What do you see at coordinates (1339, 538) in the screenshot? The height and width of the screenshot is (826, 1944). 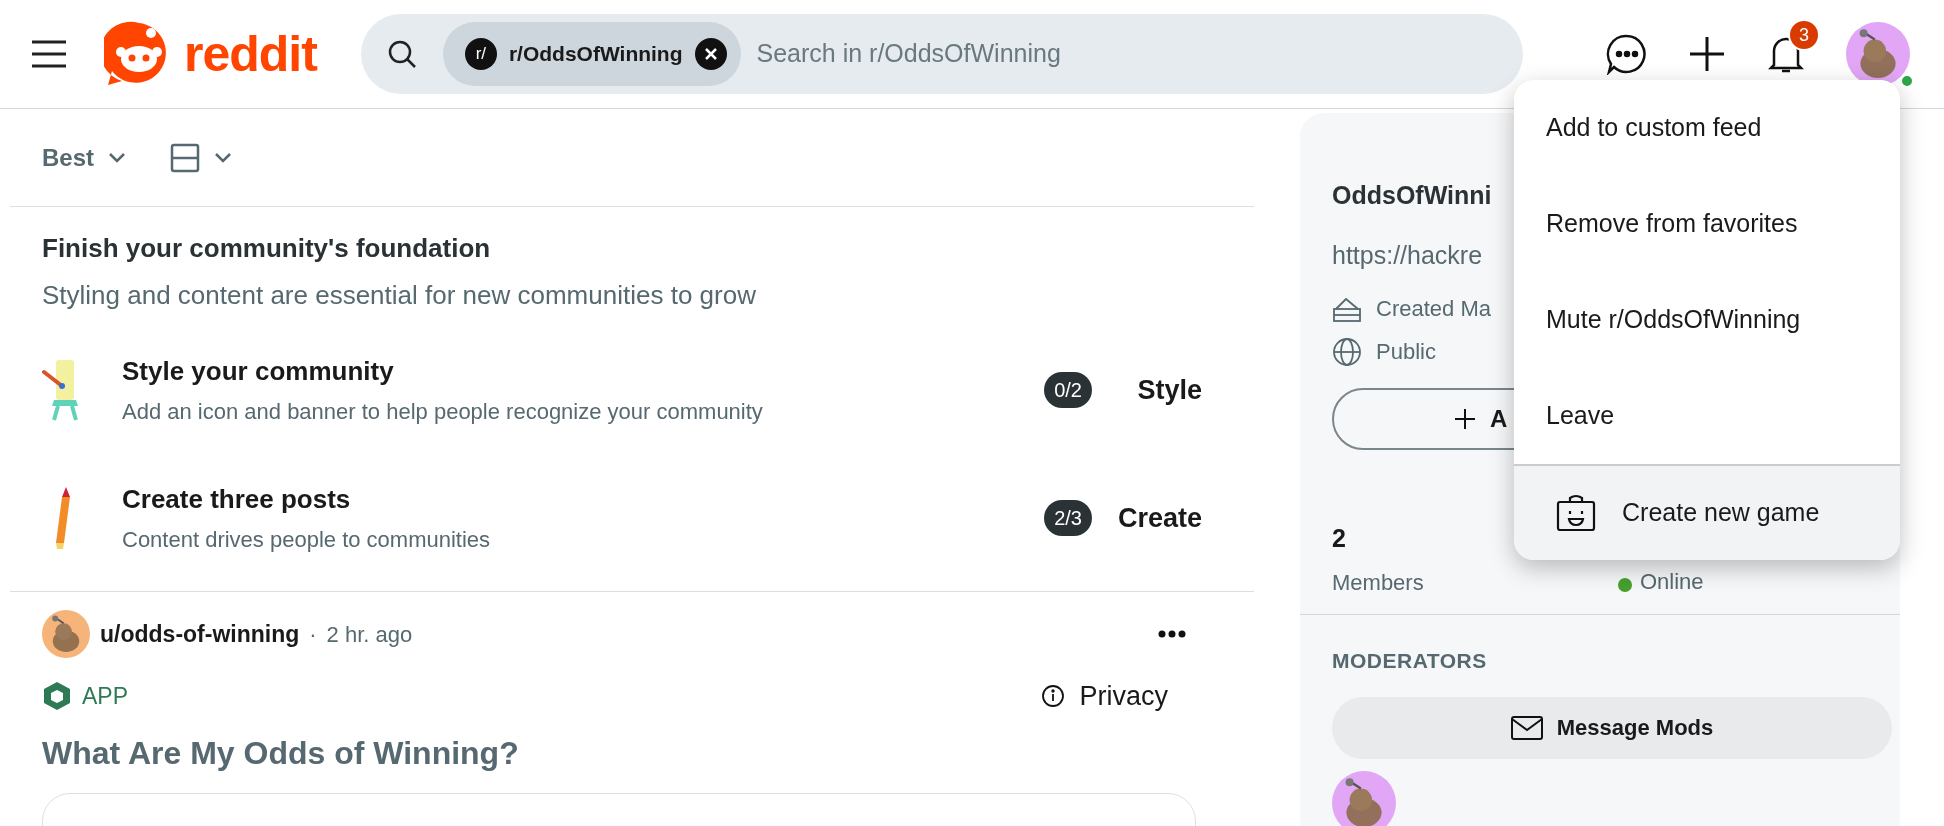 I see `members-count: 2` at bounding box center [1339, 538].